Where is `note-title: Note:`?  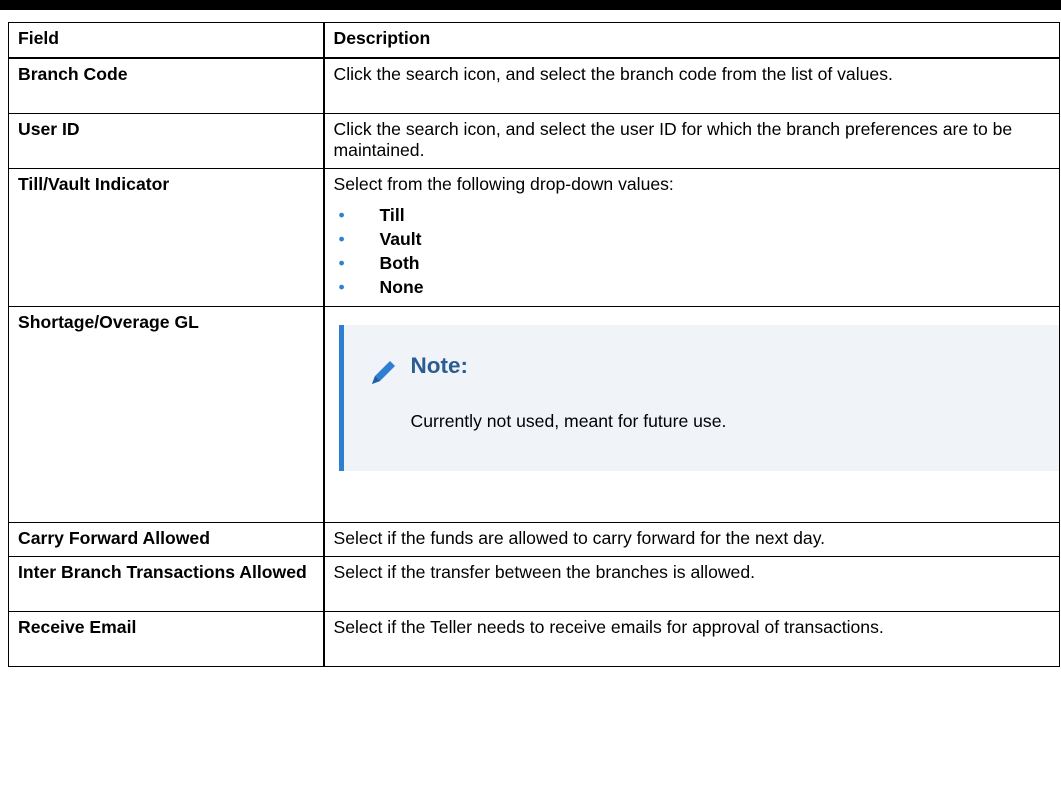
note-title: Note: is located at coordinates (439, 365).